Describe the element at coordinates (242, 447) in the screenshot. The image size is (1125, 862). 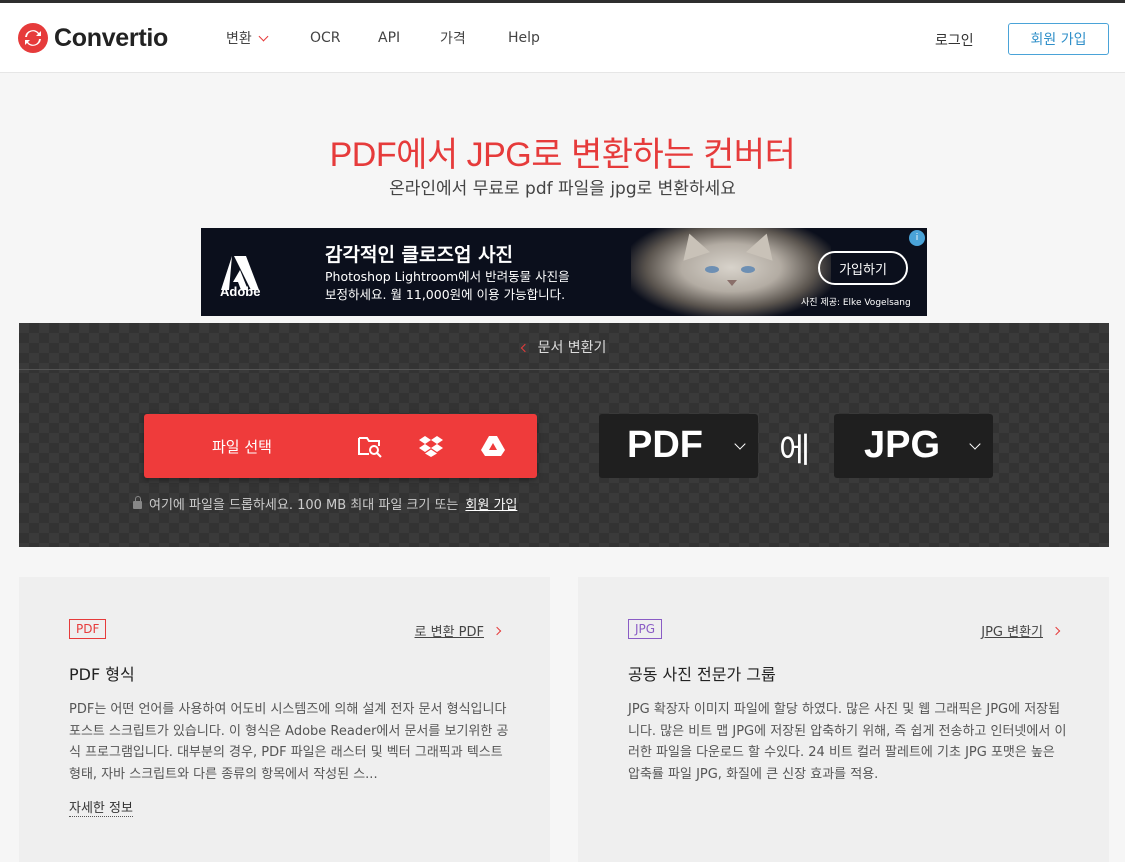
I see `choose-files-label: 파일 선택` at that location.